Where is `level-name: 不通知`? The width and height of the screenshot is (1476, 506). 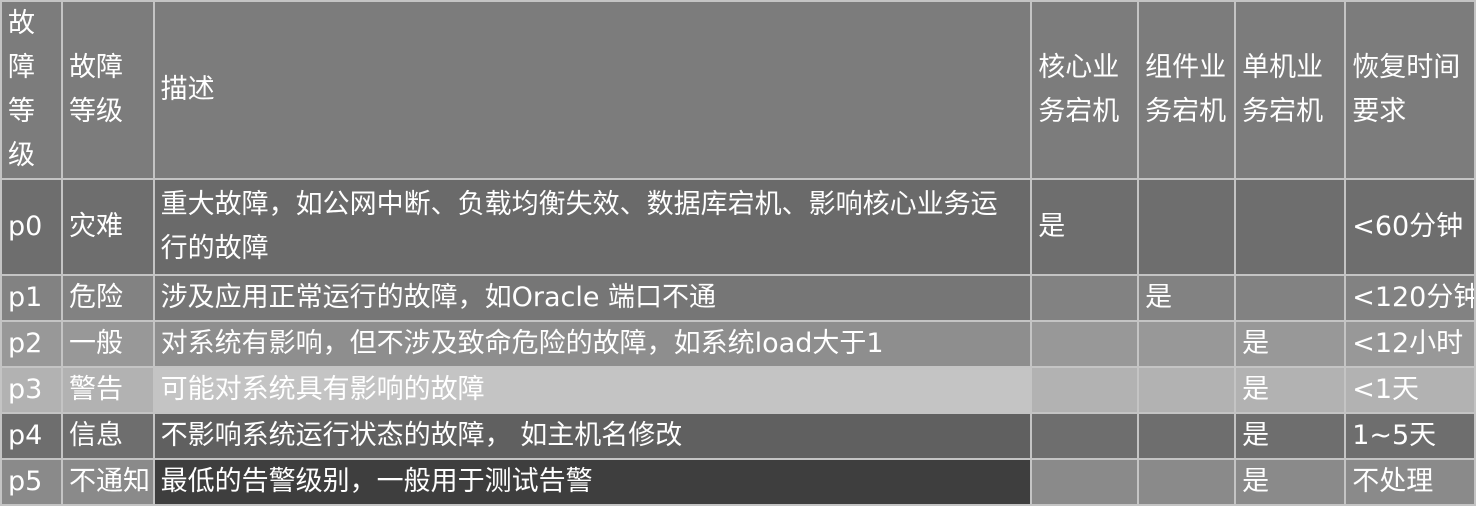 level-name: 不通知 is located at coordinates (108, 482).